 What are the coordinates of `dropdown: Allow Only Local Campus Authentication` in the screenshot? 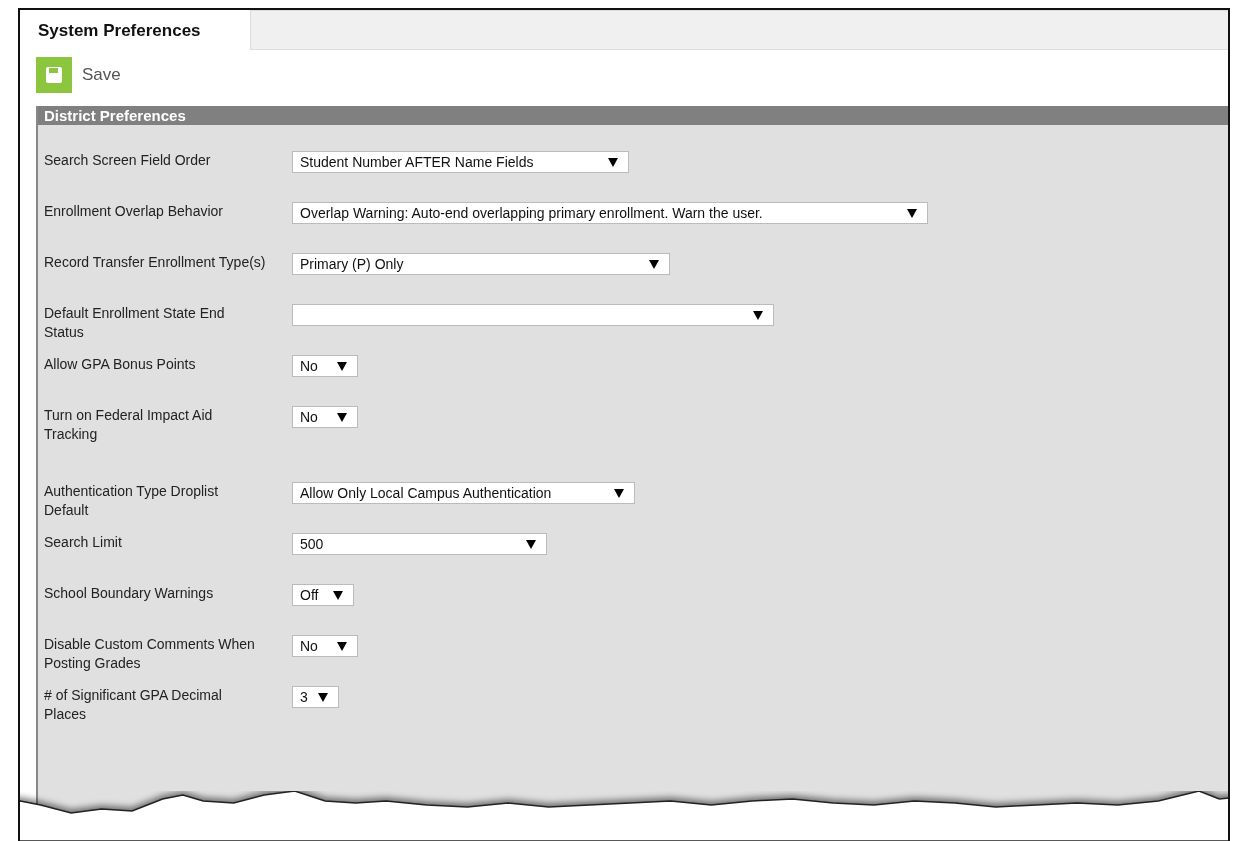 It's located at (463, 493).